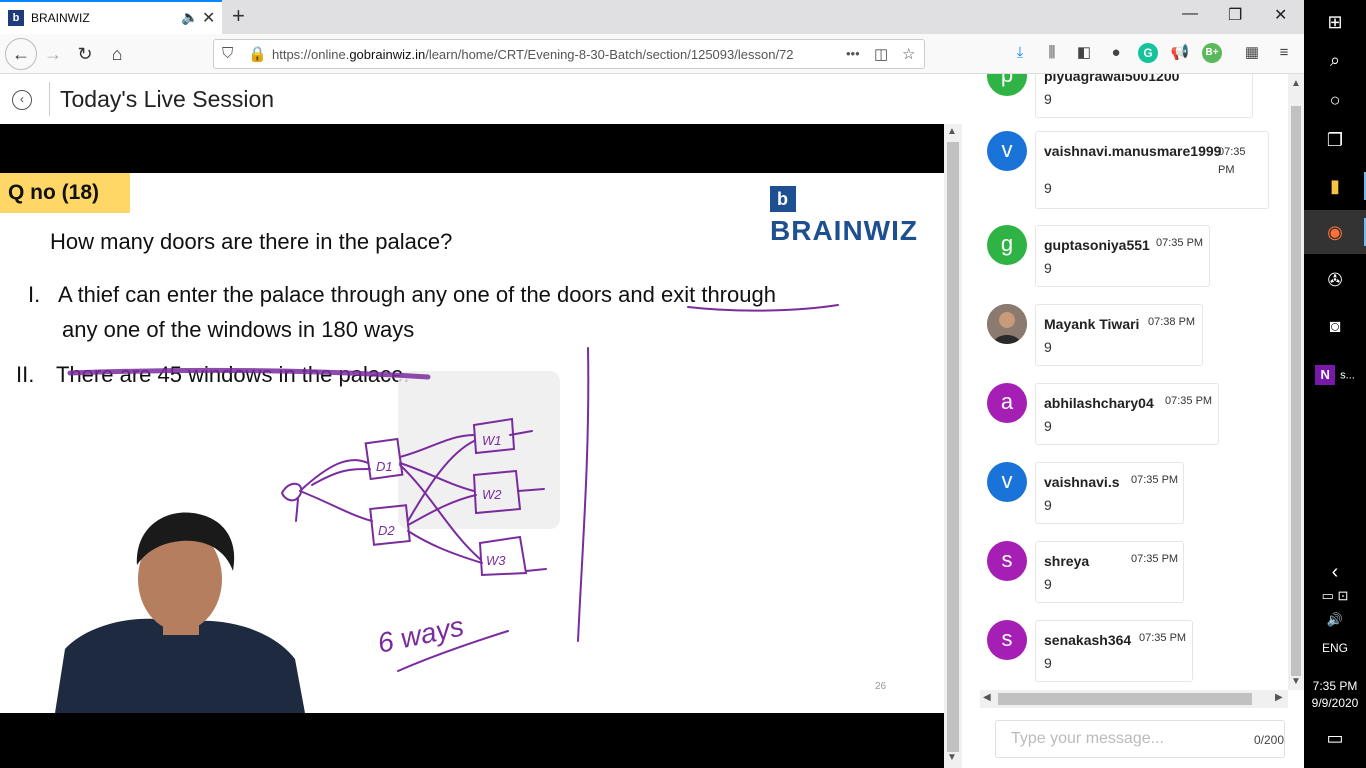  I want to click on message-bubble: shreya 07:35 PM 9, so click(1109, 572).